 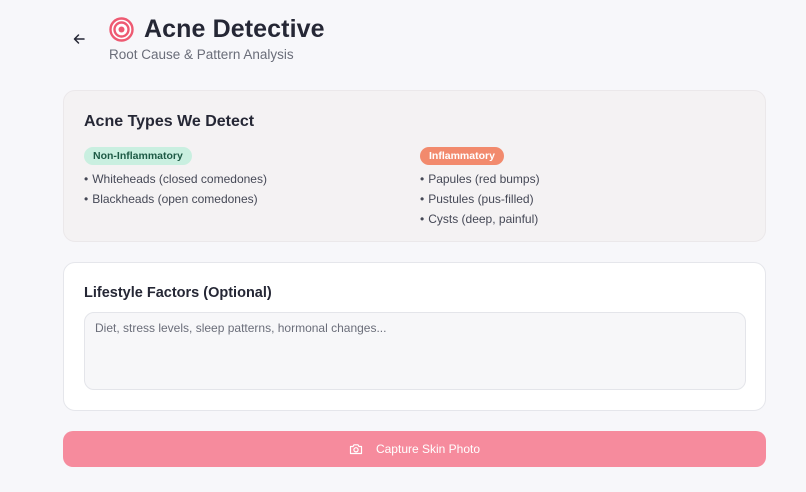 I want to click on camera-icon, so click(x=356, y=449).